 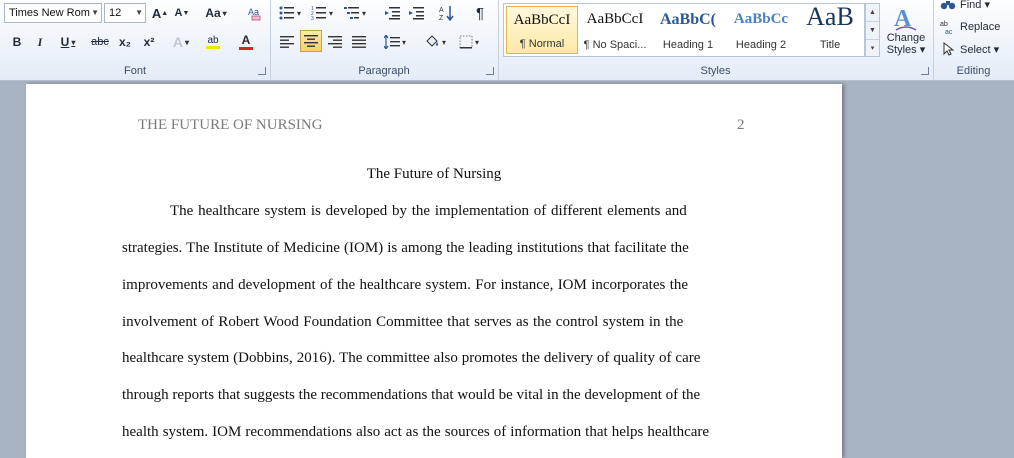 I want to click on italic-button: I, so click(x=40, y=42).